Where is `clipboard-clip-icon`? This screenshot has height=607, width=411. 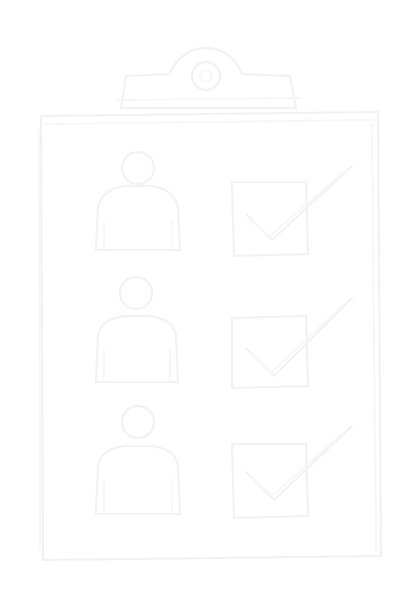 clipboard-clip-icon is located at coordinates (209, 78).